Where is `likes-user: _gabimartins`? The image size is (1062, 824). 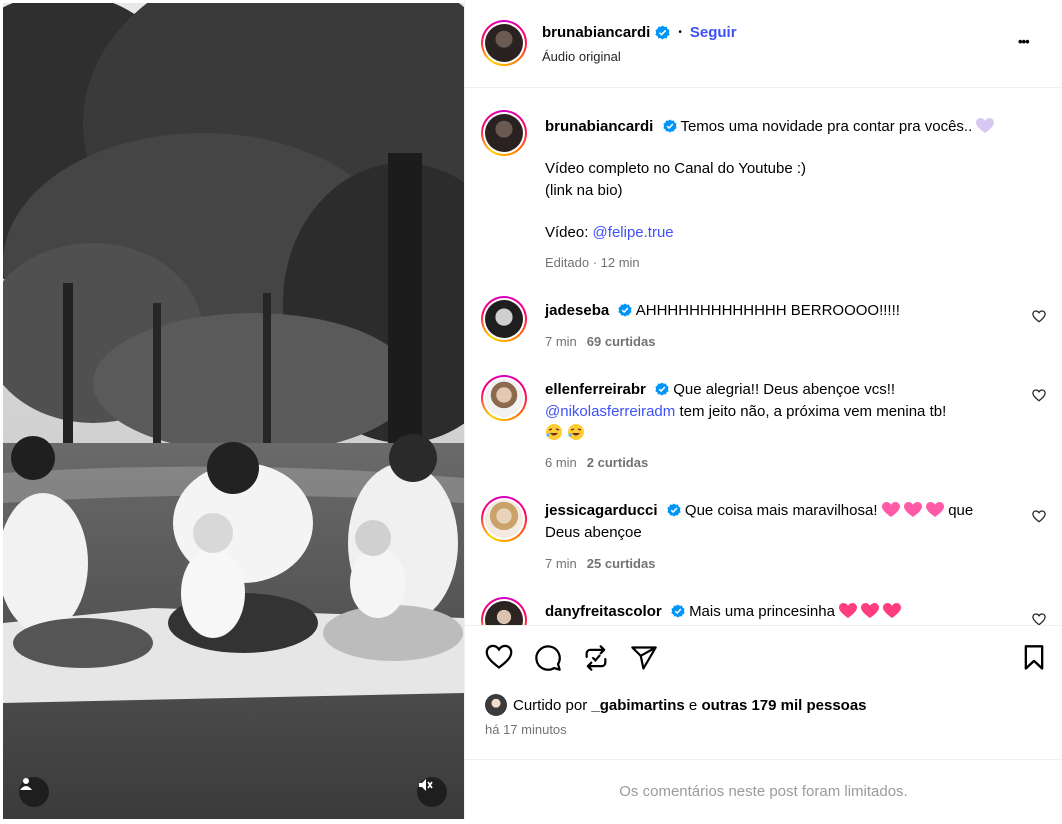
likes-user: _gabimartins is located at coordinates (637, 705).